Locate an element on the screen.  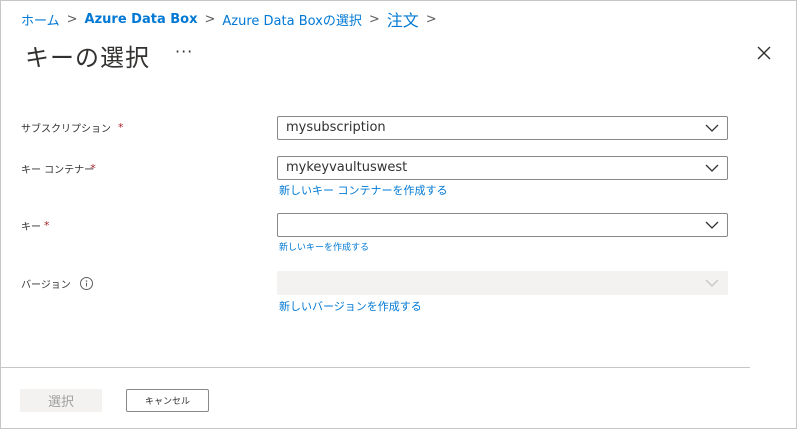
key-vault-label: キー コンテナー * is located at coordinates (58, 168).